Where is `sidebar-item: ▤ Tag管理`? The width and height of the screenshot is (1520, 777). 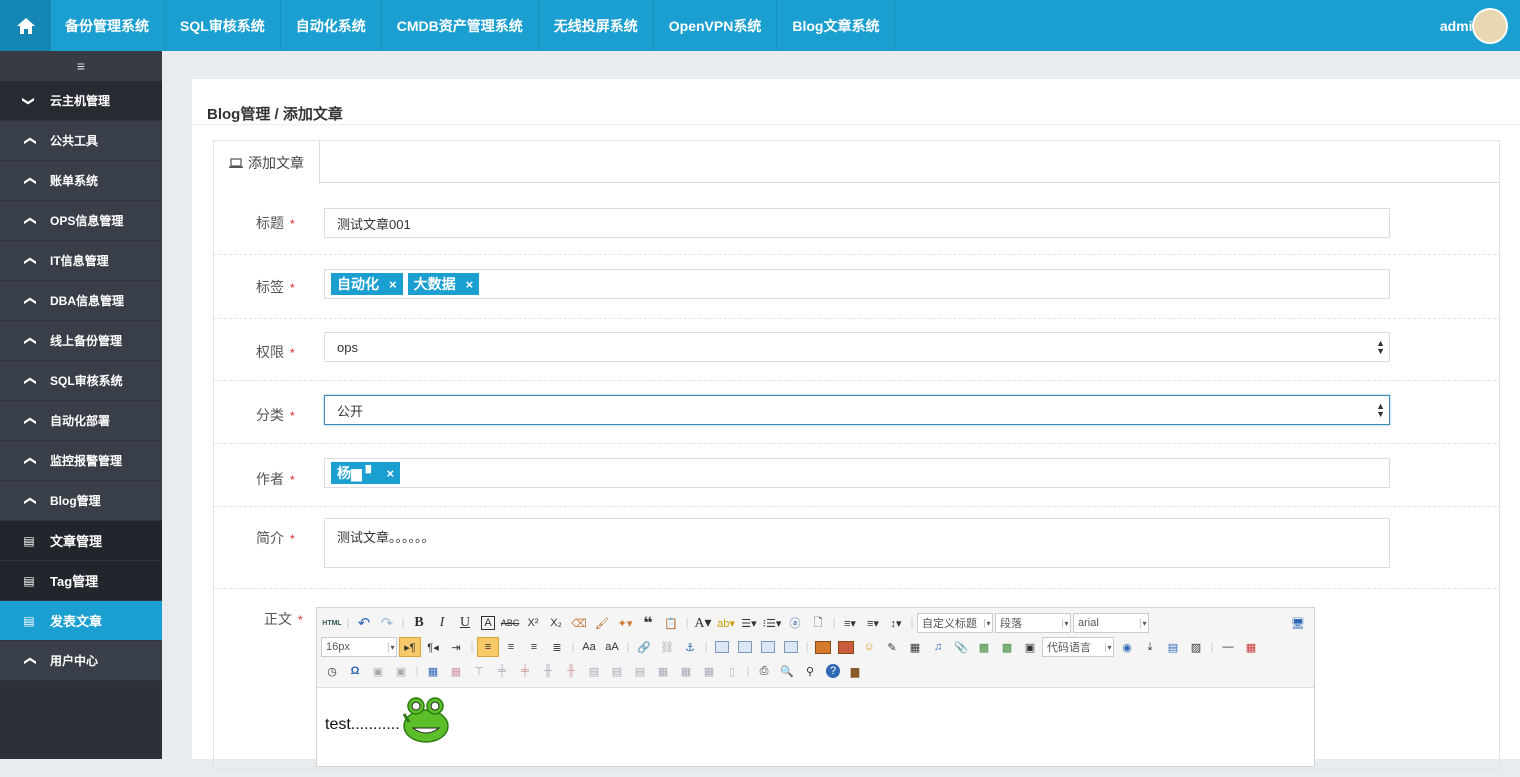
sidebar-item: ▤ Tag管理 is located at coordinates (81, 581).